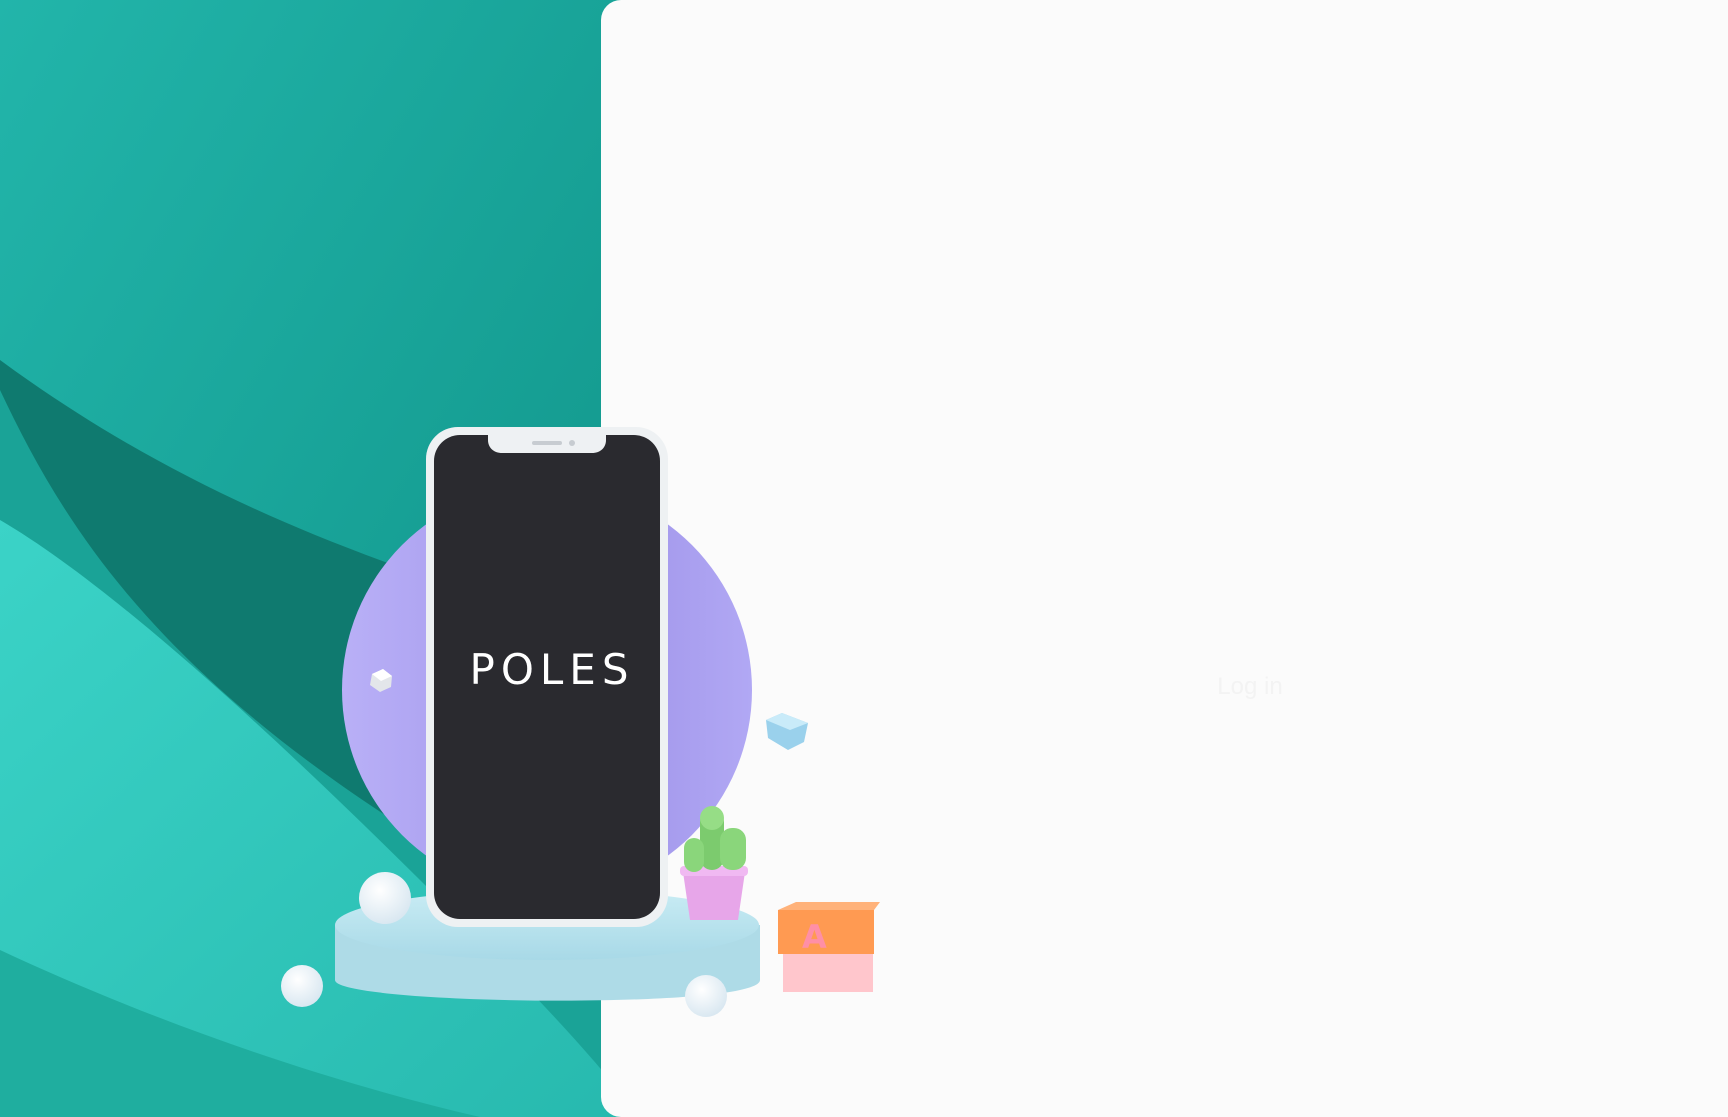 The image size is (1728, 1117). Describe the element at coordinates (552, 669) in the screenshot. I see `brand-logo: POLES` at that location.